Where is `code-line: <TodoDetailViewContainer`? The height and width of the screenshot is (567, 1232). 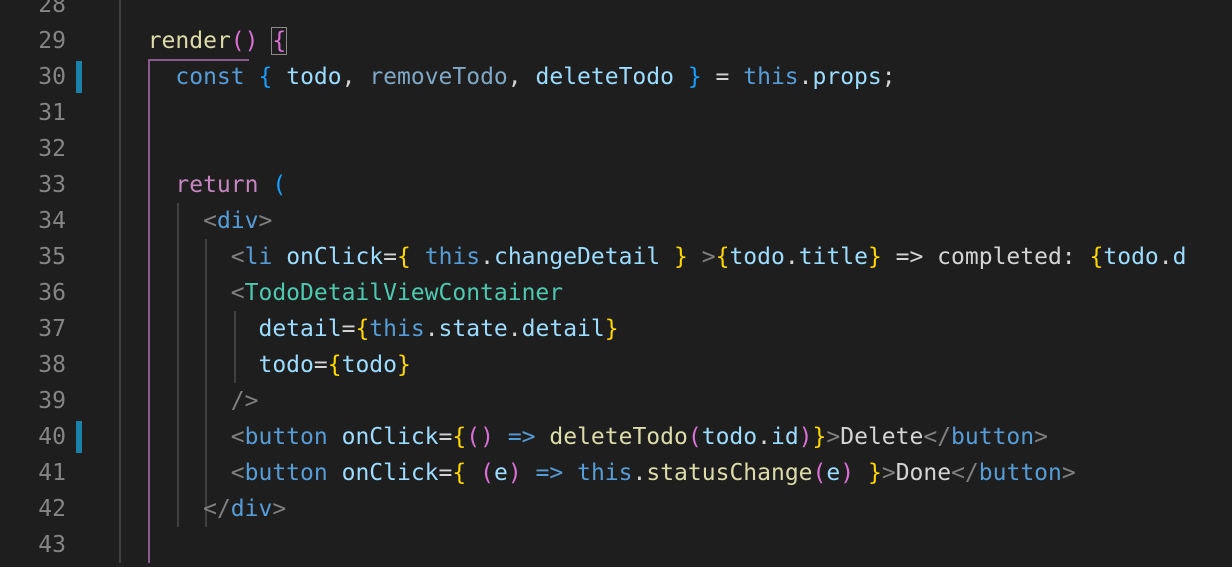
code-line: <TodoDetailViewContainer is located at coordinates (341, 293).